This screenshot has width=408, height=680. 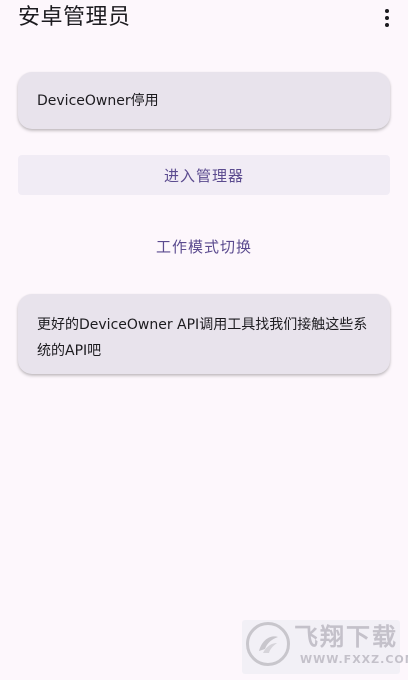 I want to click on enter-manager-label: 进入管理器, so click(x=203, y=175).